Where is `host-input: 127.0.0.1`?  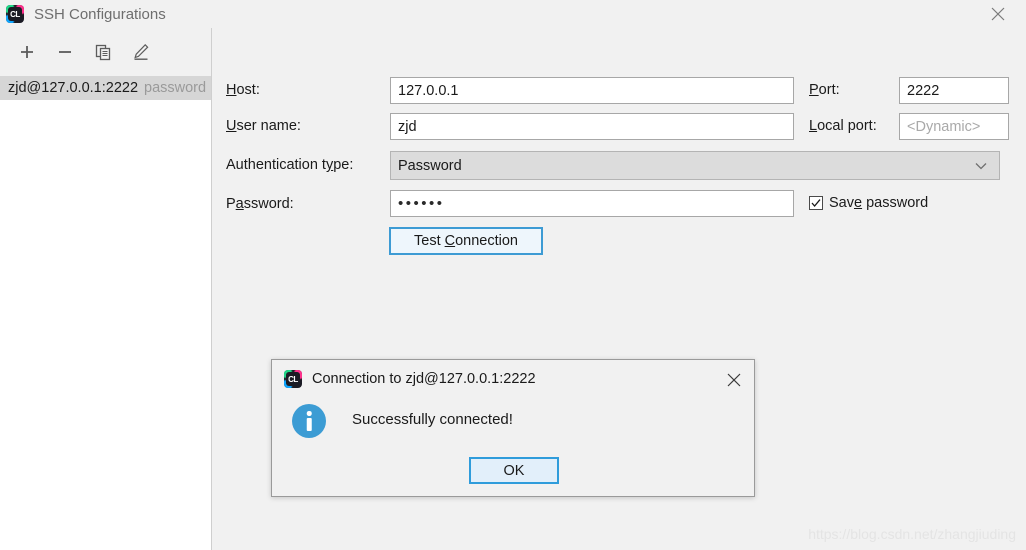
host-input: 127.0.0.1 is located at coordinates (592, 90).